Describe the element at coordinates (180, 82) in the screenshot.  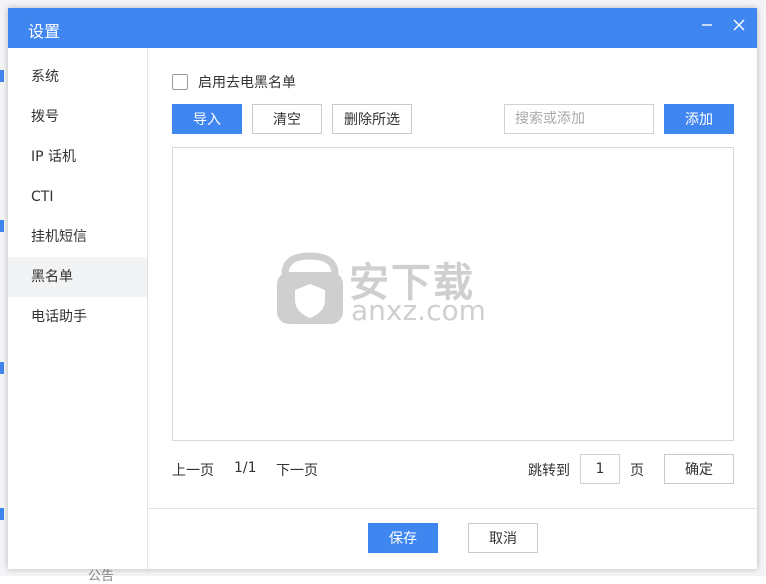
I see `checkbox-box` at that location.